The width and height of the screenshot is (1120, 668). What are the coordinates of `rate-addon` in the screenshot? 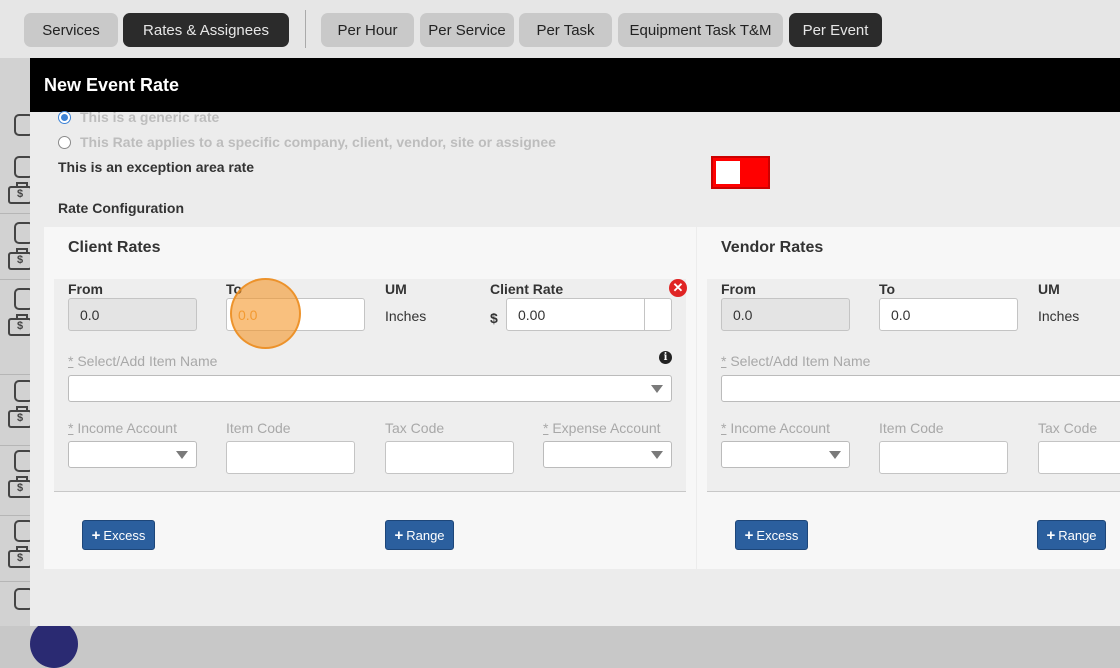 It's located at (658, 314).